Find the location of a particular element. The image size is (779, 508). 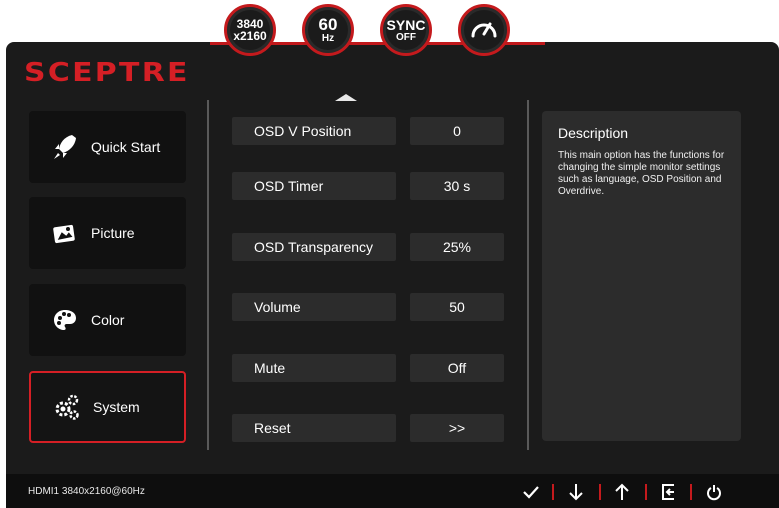

sidebar-item-label: Quick Start is located at coordinates (126, 147).